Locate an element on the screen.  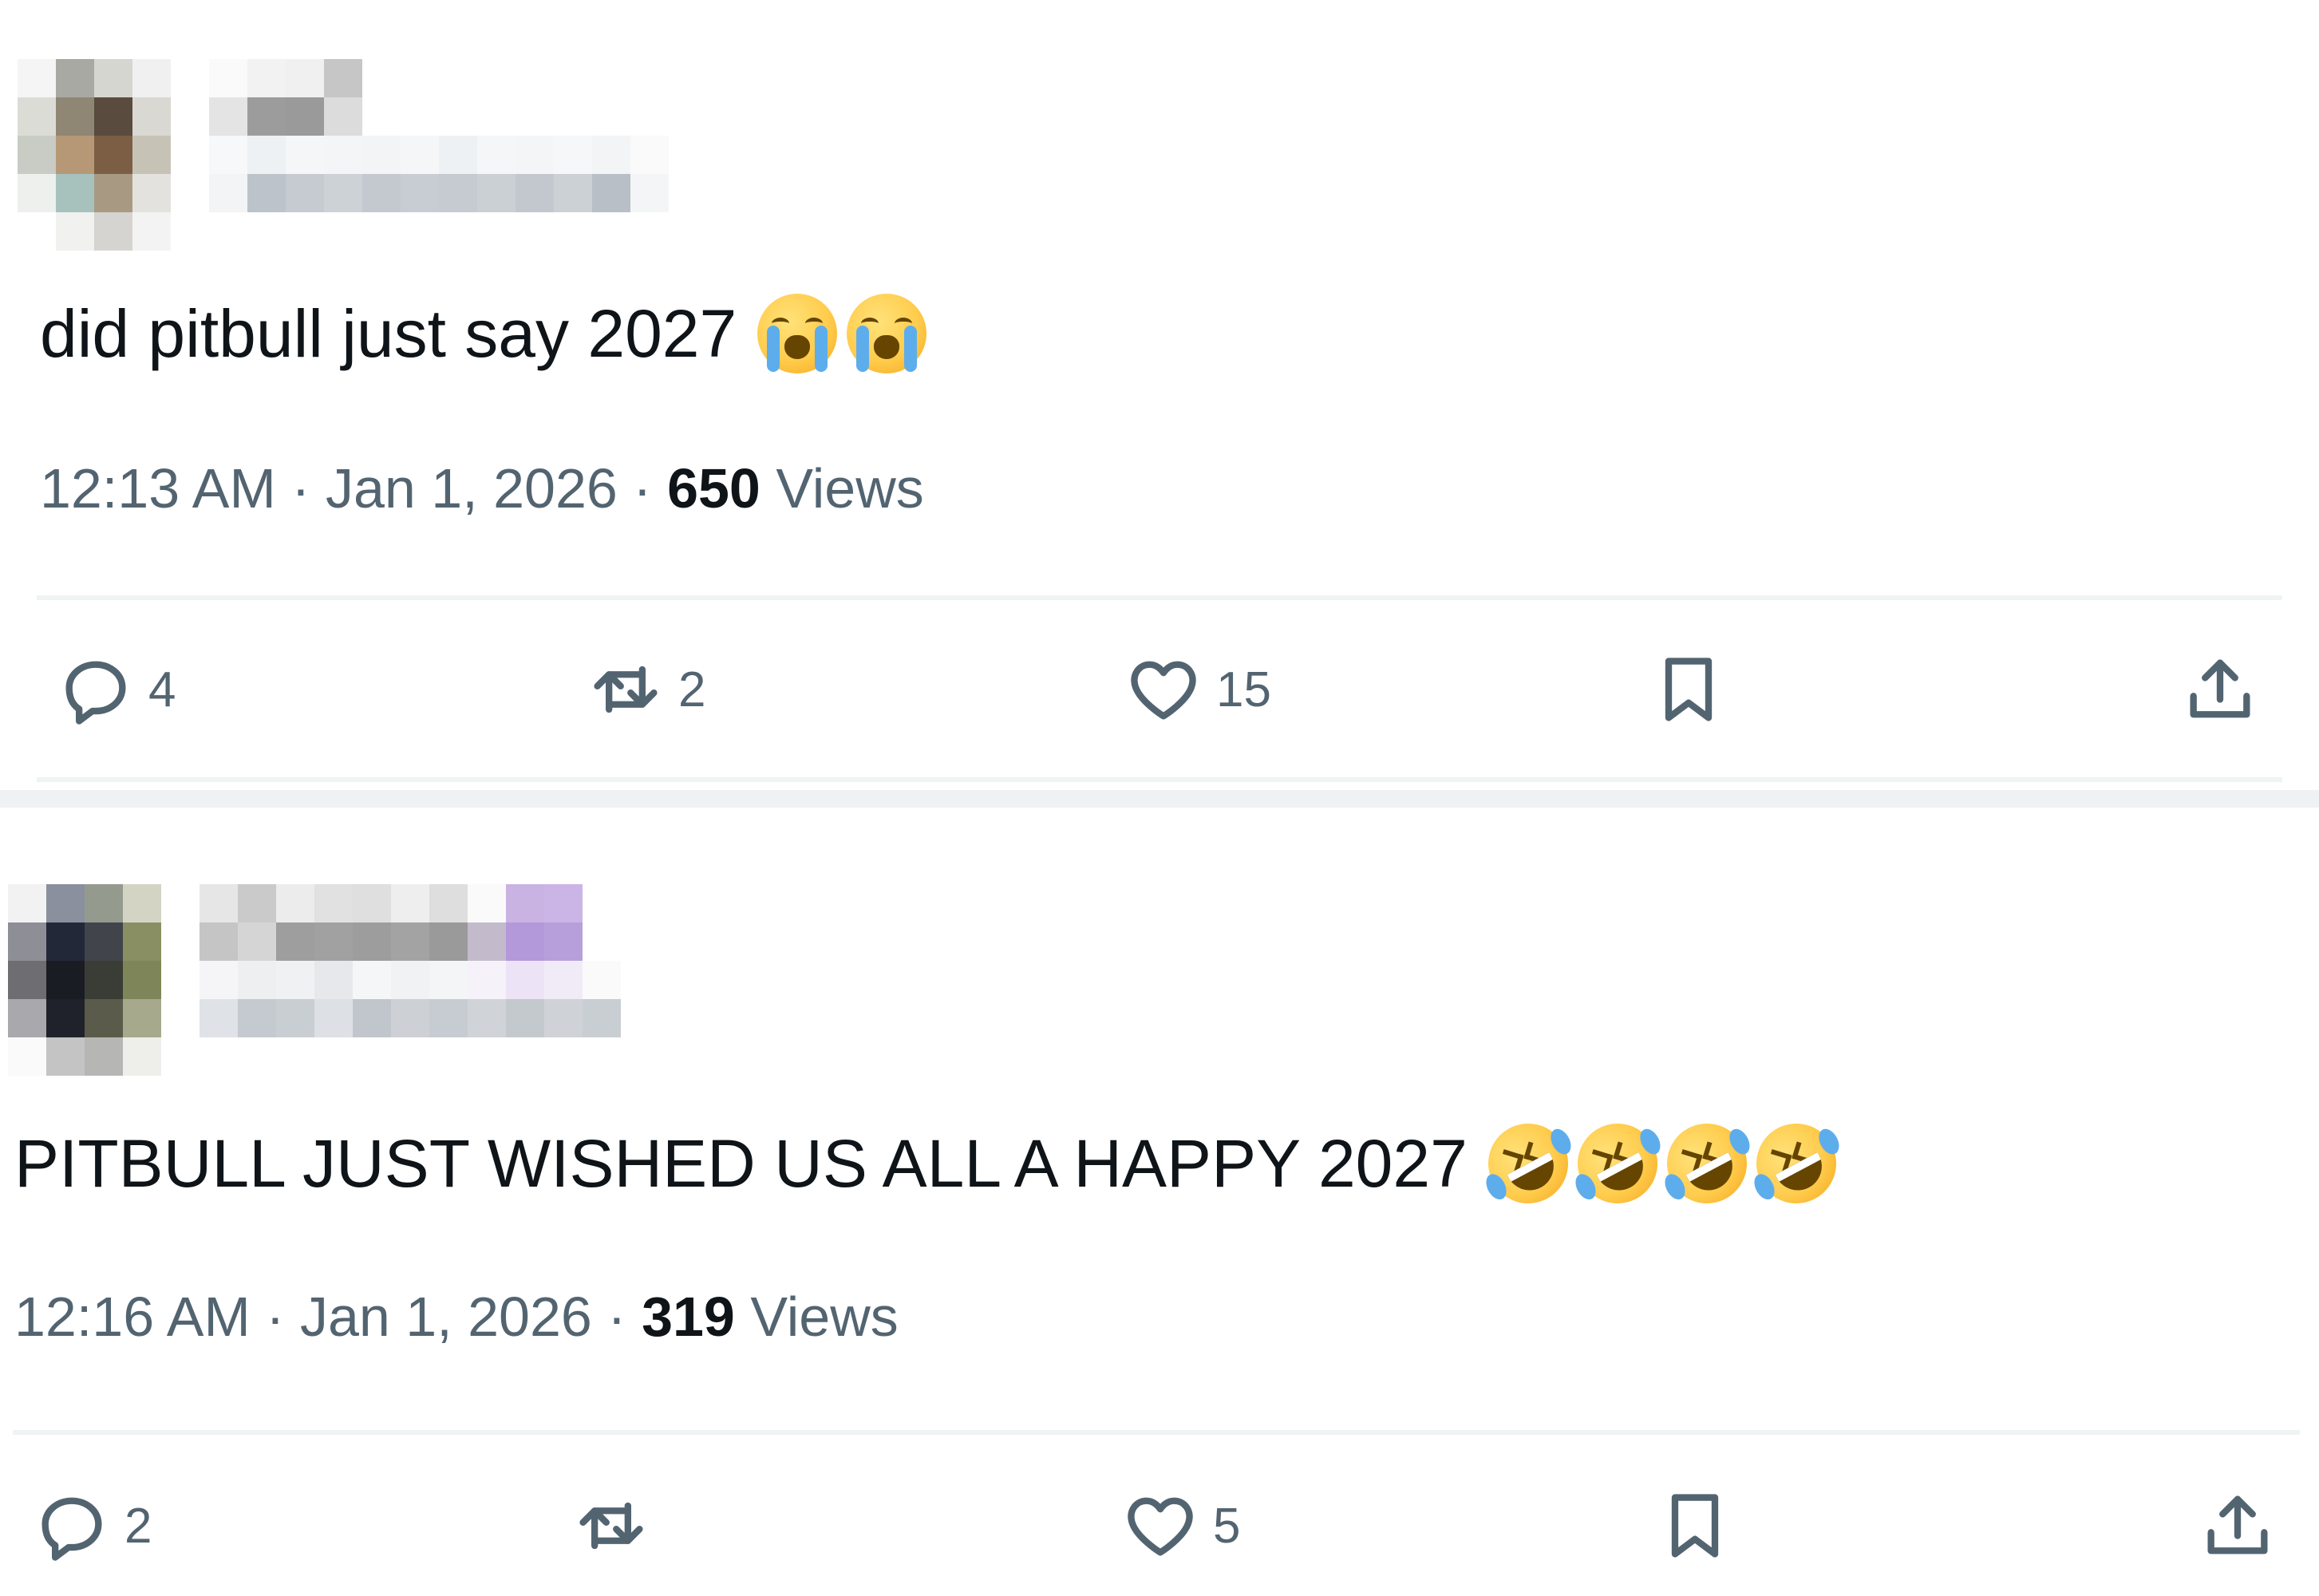
like-button: 15 is located at coordinates (1197, 689).